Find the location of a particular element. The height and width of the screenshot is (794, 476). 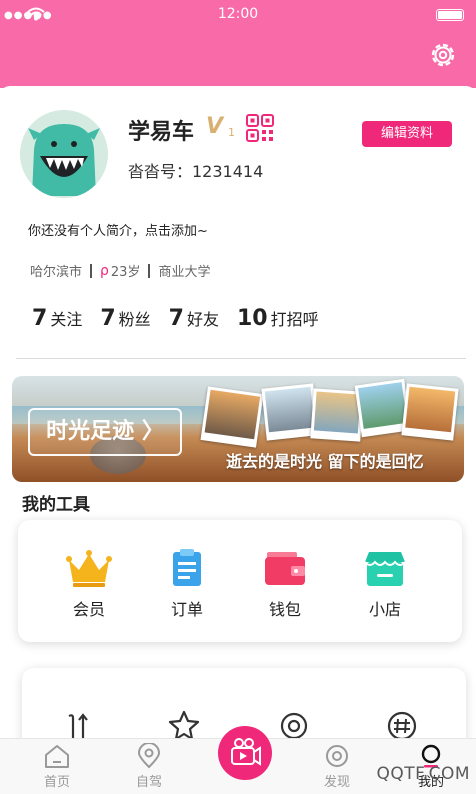

home-icon is located at coordinates (57, 756).